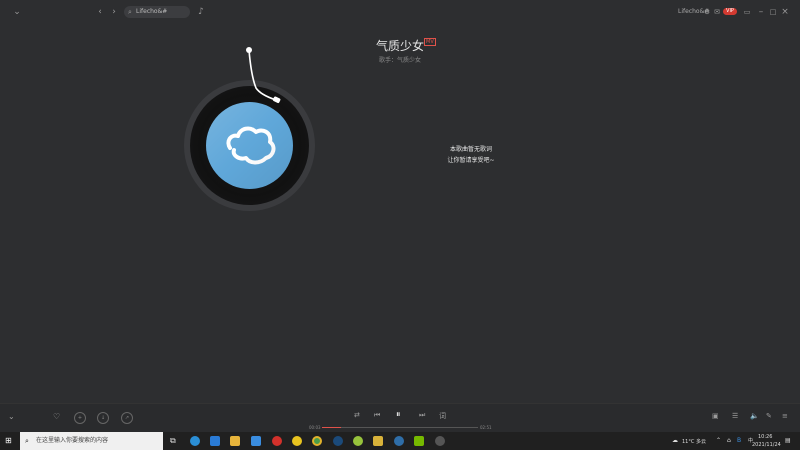 This screenshot has width=800, height=450. I want to click on game-app-icon, so click(378, 441).